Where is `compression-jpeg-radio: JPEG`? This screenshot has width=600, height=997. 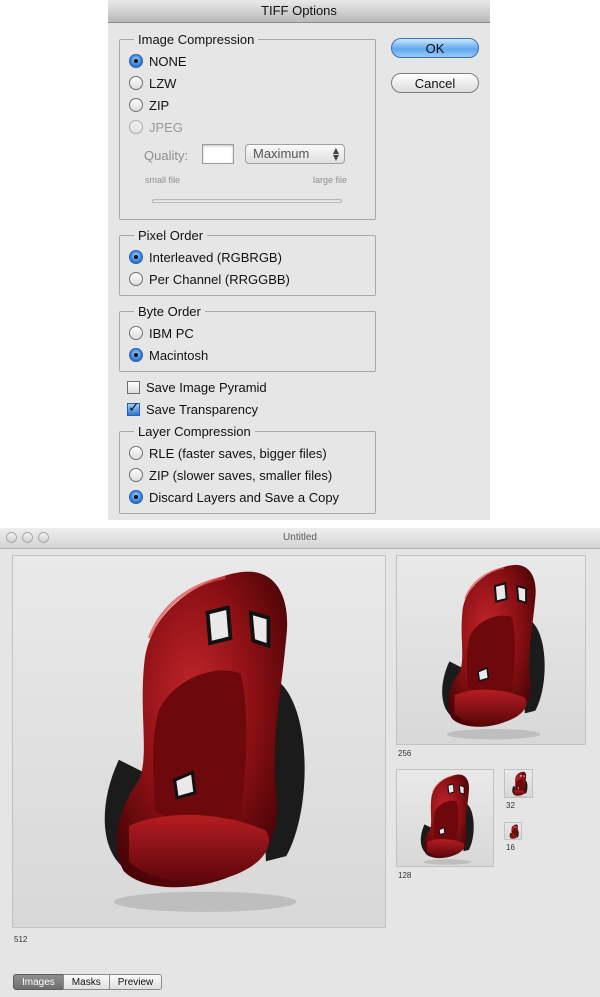 compression-jpeg-radio: JPEG is located at coordinates (156, 127).